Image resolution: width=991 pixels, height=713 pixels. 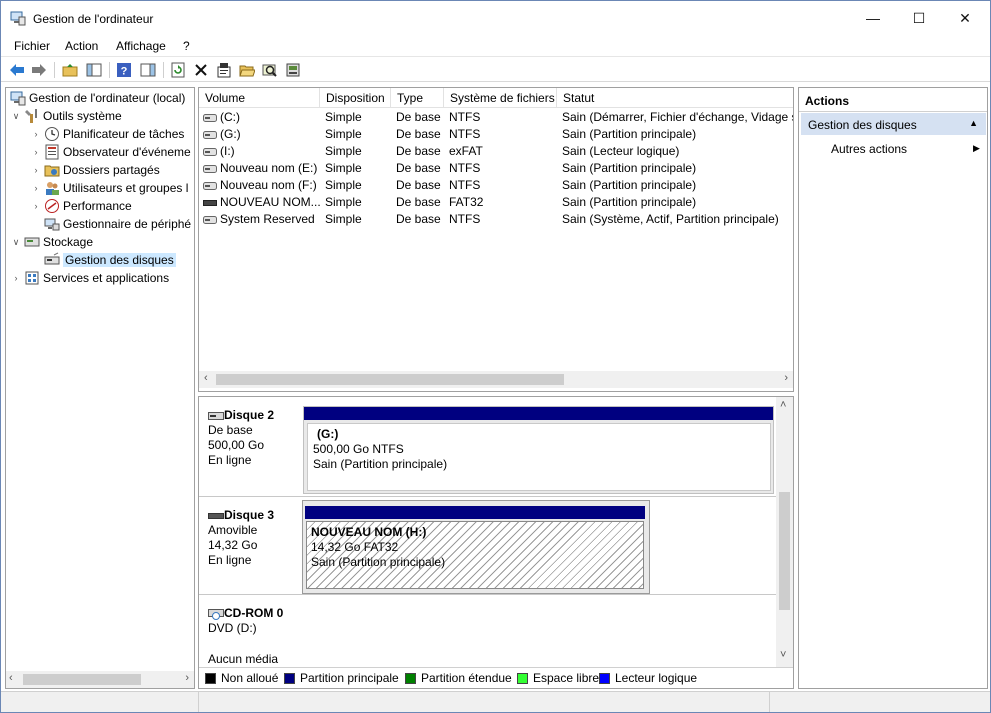 What do you see at coordinates (201, 70) in the screenshot?
I see `delete-icon` at bounding box center [201, 70].